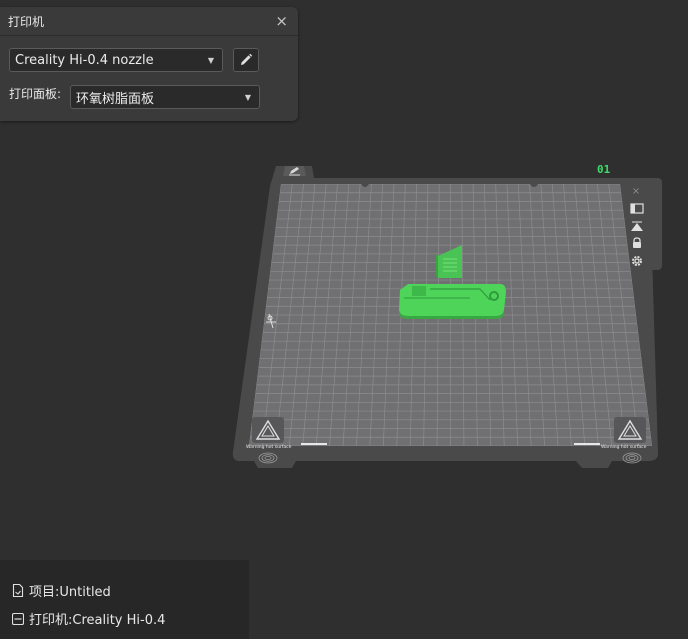 The image size is (688, 639). I want to click on hot-surface-warning-right, so click(630, 430).